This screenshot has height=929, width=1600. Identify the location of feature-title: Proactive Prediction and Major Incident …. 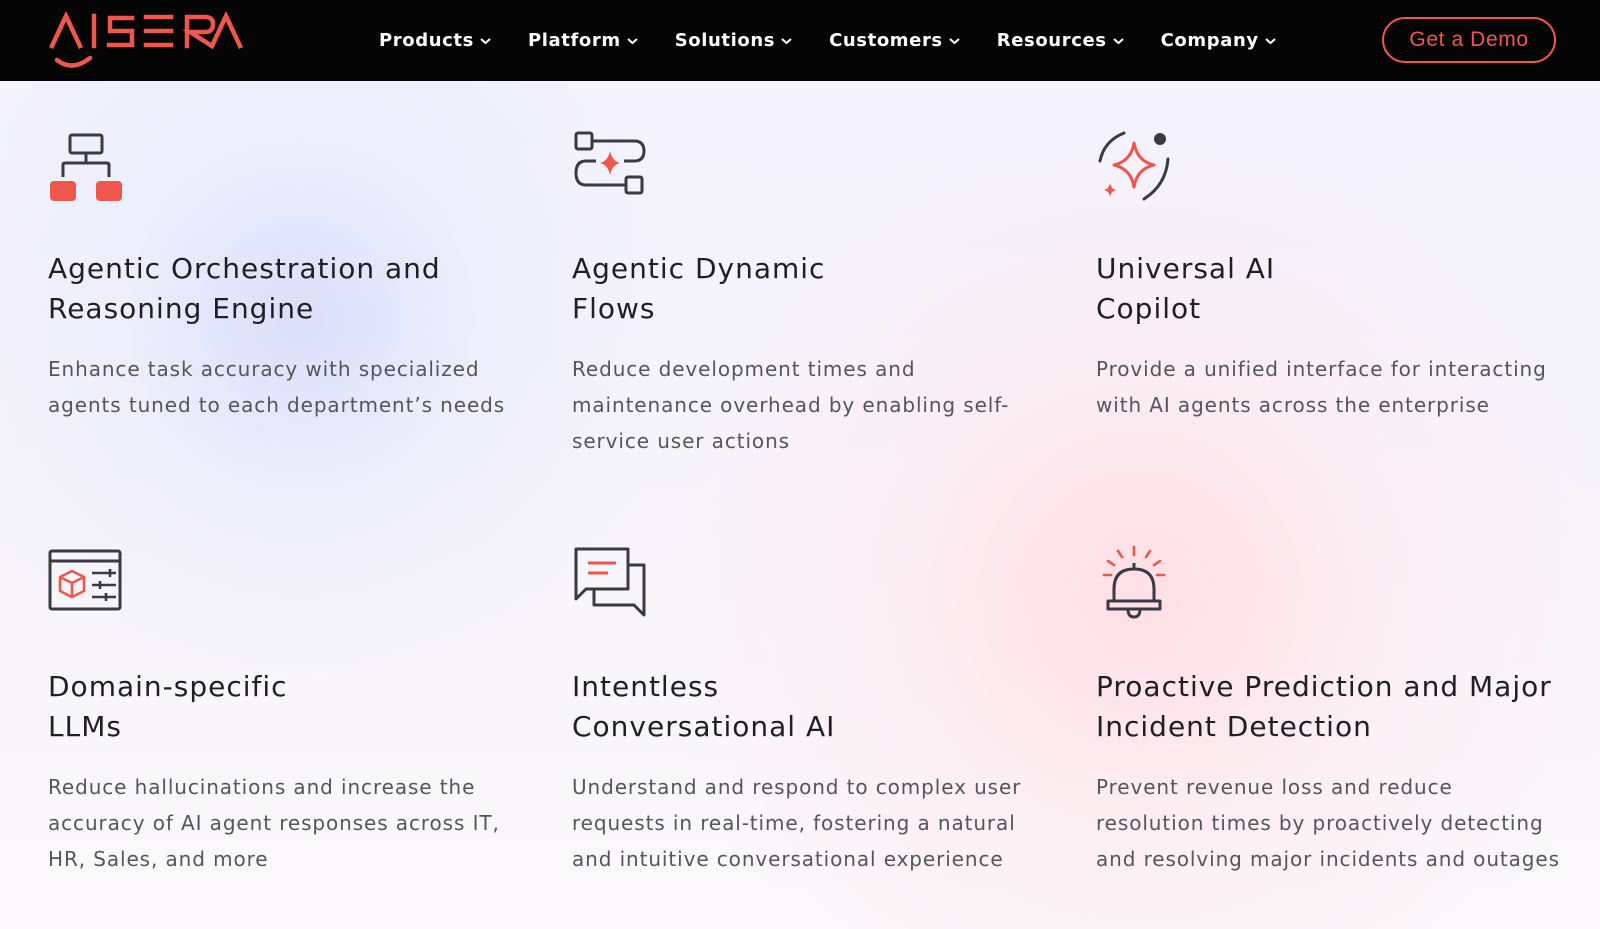
(1324, 706).